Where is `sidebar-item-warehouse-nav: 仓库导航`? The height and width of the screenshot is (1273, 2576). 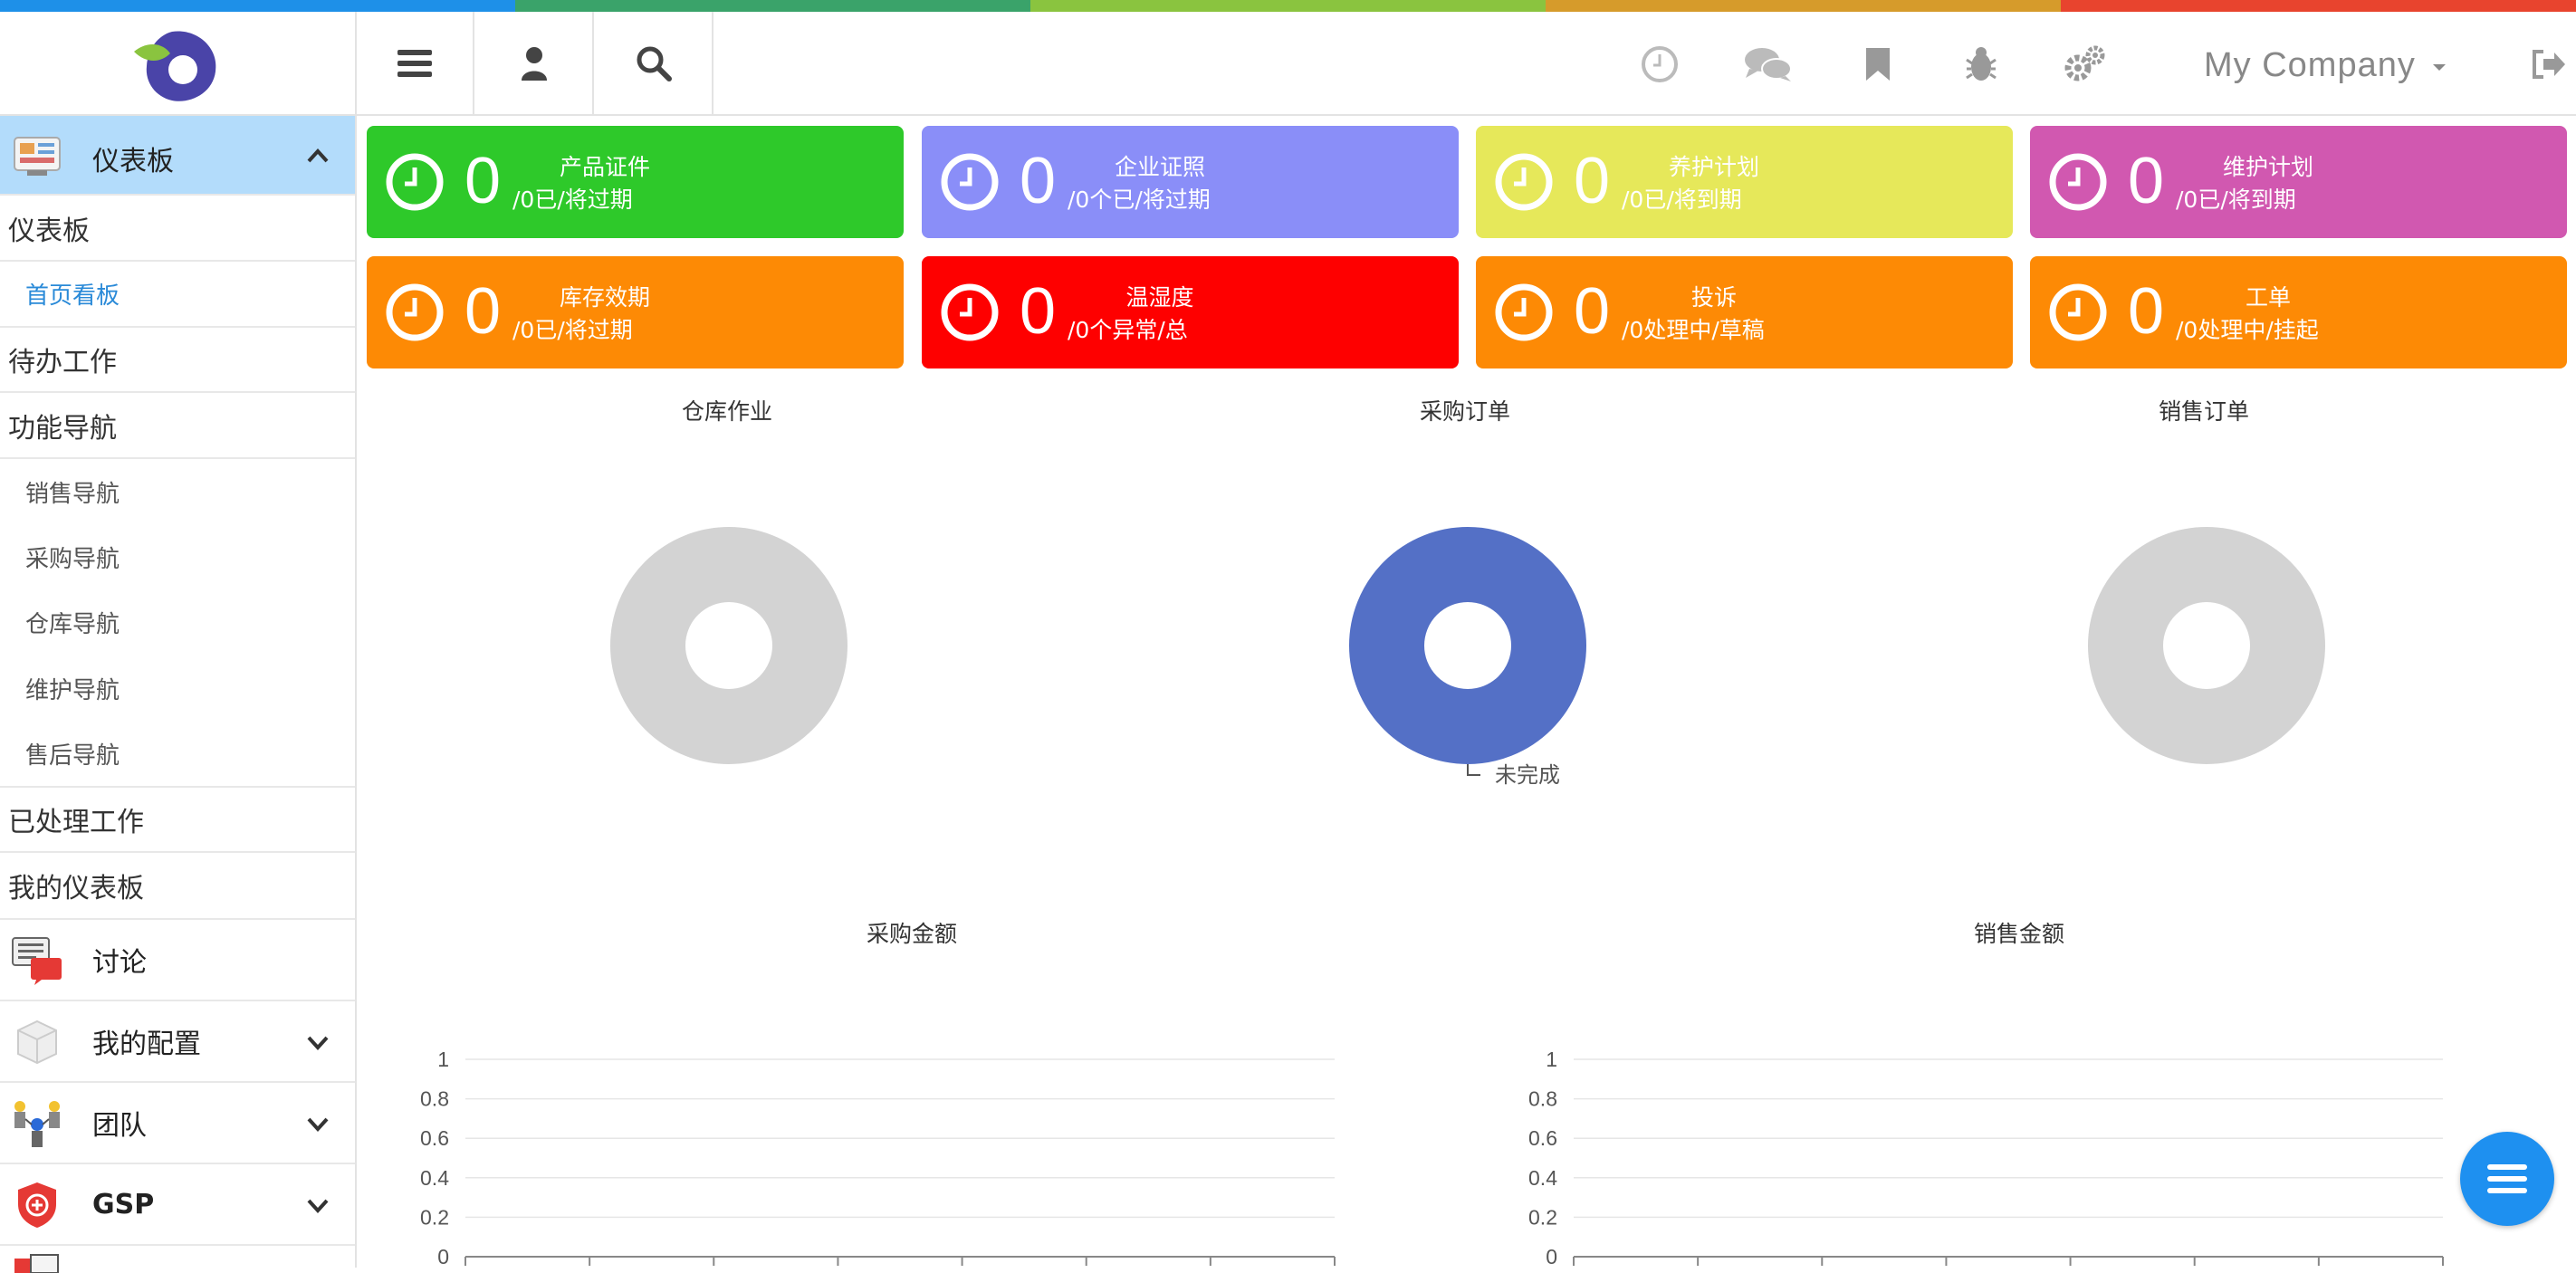 sidebar-item-warehouse-nav: 仓库导航 is located at coordinates (177, 622).